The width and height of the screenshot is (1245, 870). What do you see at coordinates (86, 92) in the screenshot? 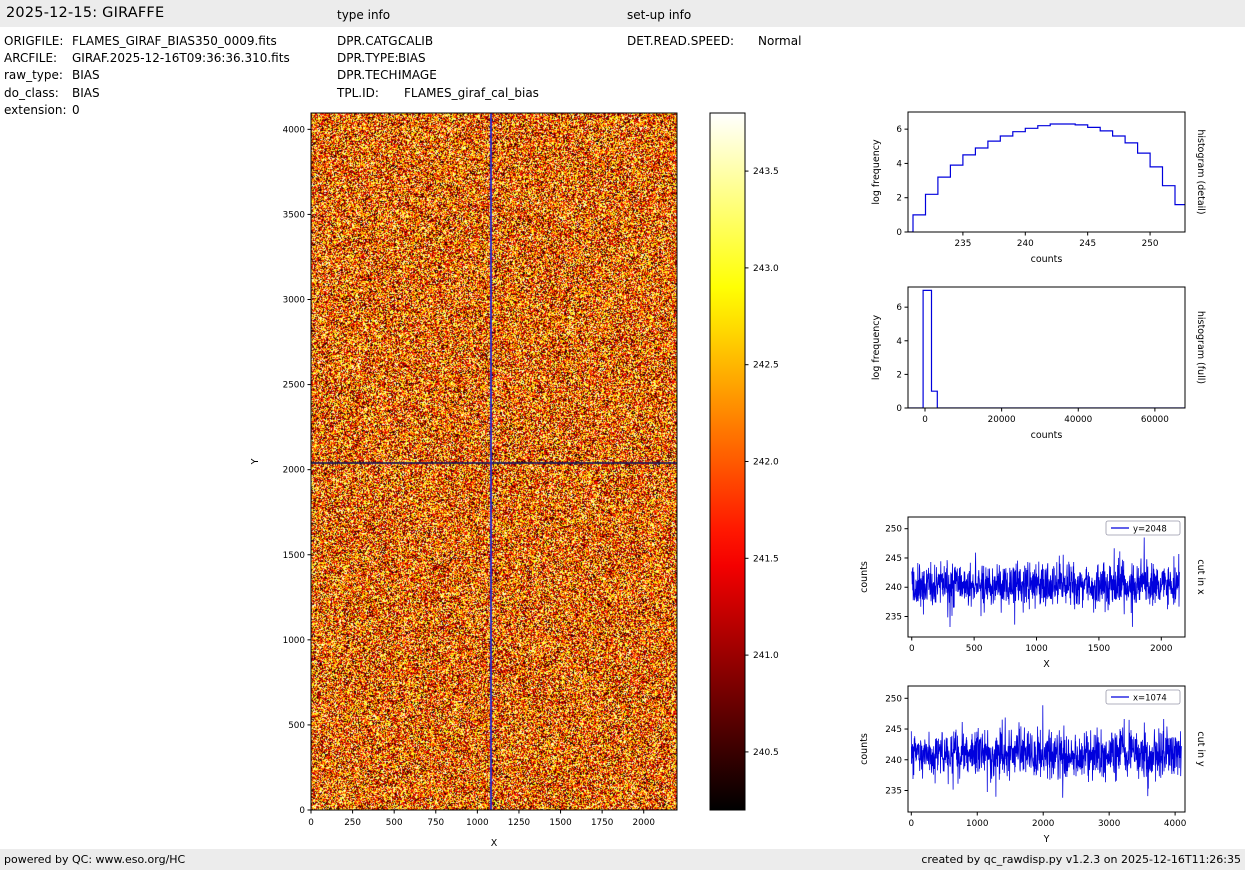
I see `do-class-value: BIAS` at bounding box center [86, 92].